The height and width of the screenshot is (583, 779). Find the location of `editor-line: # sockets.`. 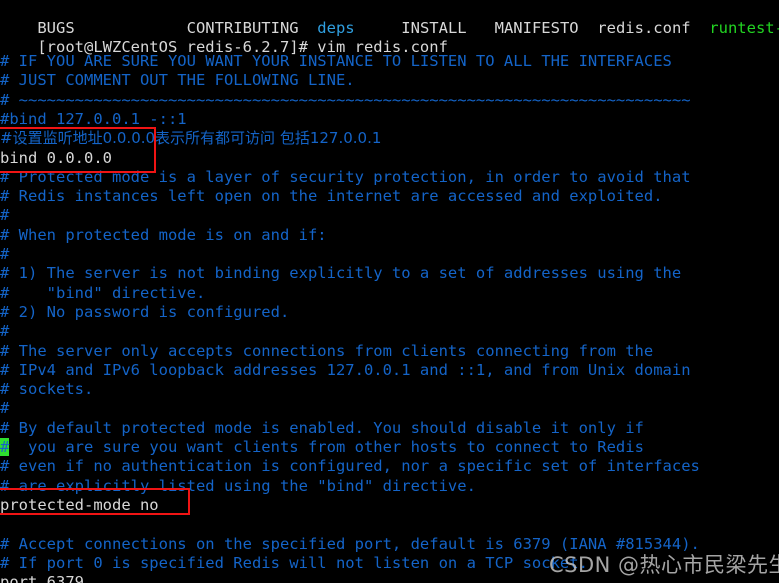

editor-line: # sockets. is located at coordinates (46, 389).